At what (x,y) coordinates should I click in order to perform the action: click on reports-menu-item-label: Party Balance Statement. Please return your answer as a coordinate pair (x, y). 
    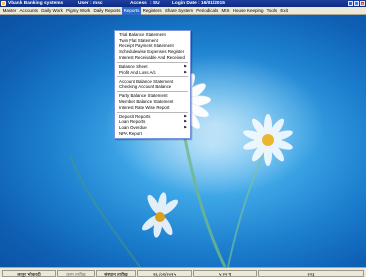
    Looking at the image, I should click on (143, 96).